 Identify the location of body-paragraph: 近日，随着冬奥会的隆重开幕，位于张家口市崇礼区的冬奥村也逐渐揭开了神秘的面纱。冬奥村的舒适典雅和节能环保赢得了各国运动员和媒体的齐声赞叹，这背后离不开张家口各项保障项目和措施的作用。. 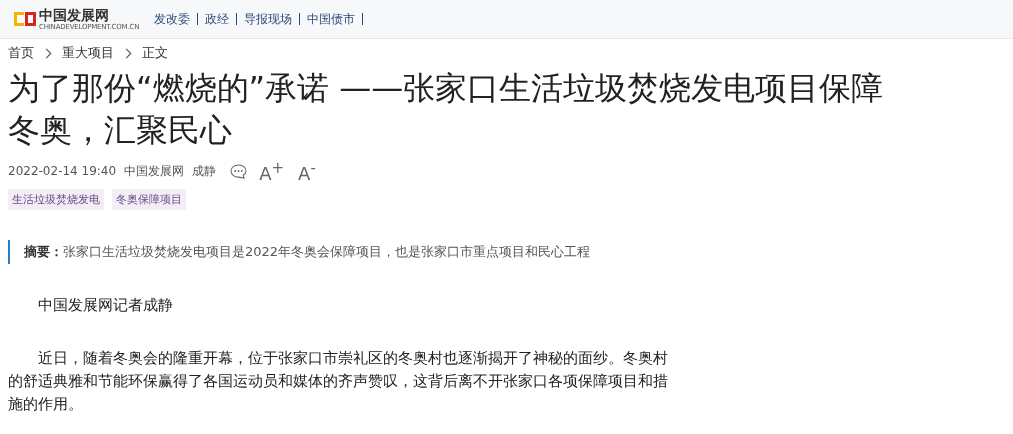
(338, 381).